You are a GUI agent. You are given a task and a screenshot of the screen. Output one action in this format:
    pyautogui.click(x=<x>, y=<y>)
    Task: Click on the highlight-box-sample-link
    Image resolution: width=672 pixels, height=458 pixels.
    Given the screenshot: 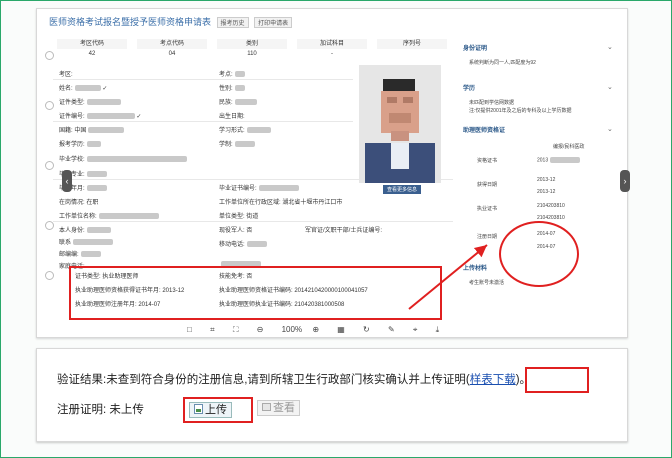 What is the action you would take?
    pyautogui.click(x=557, y=380)
    